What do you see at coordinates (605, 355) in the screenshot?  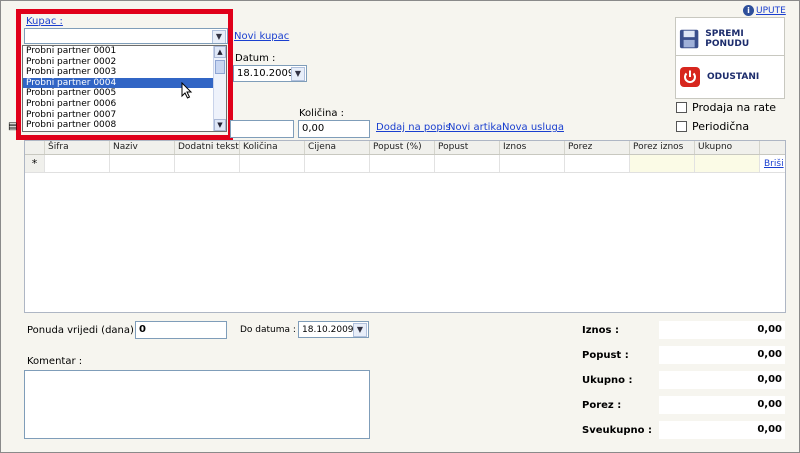 I see `total-label: Popust :` at bounding box center [605, 355].